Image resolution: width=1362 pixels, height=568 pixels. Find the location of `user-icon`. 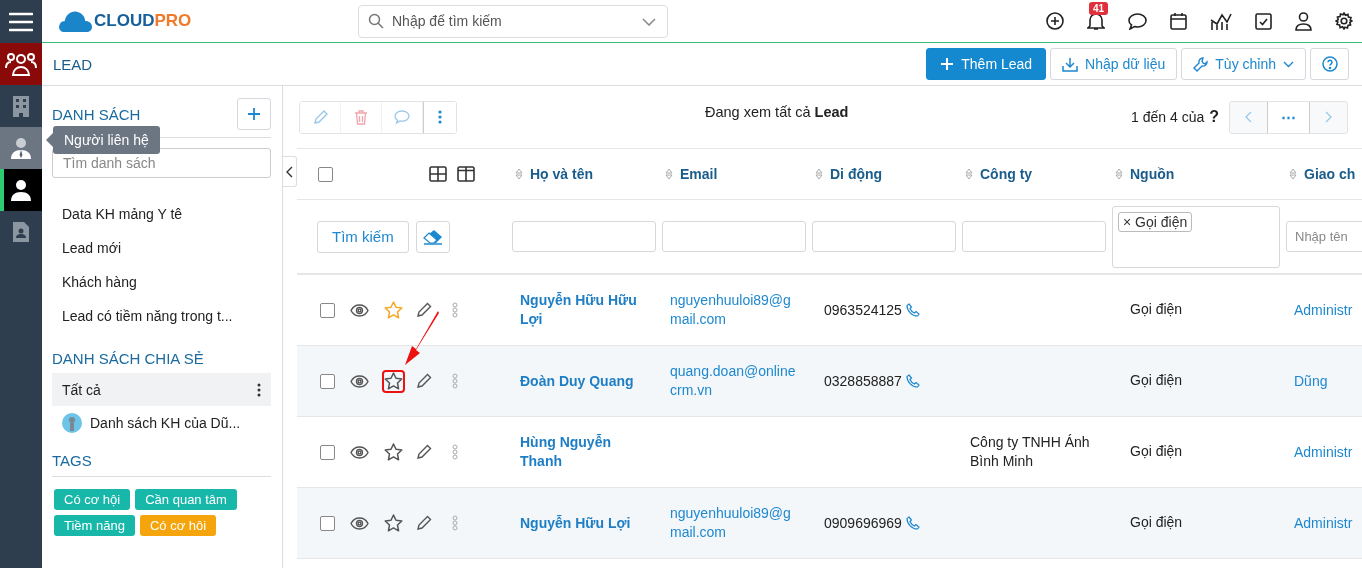

user-icon is located at coordinates (1303, 21).